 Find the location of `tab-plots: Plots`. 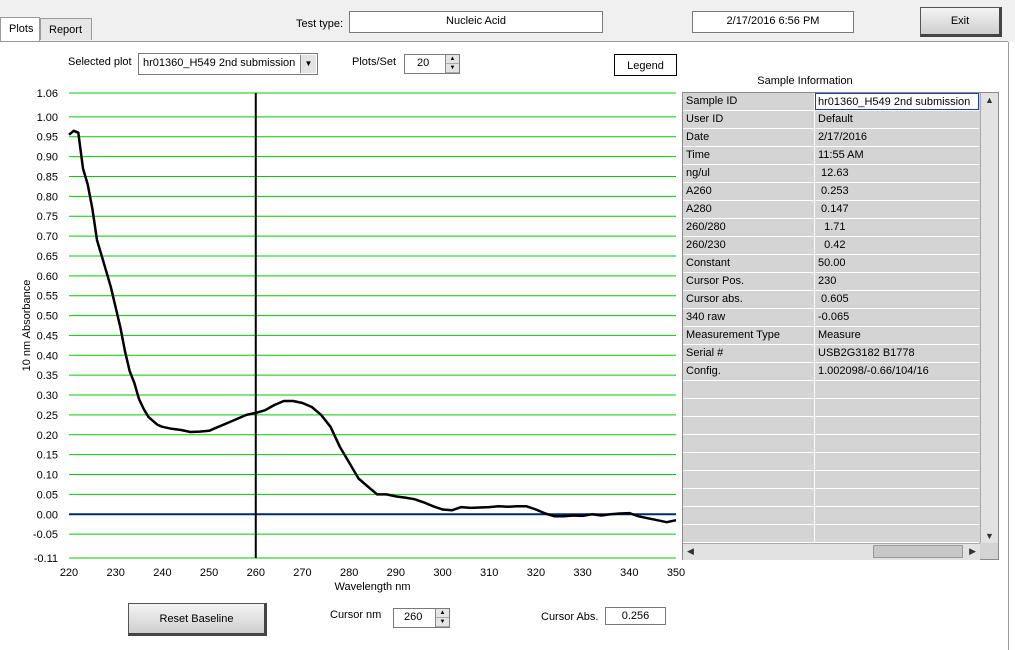

tab-plots: Plots is located at coordinates (20, 29).